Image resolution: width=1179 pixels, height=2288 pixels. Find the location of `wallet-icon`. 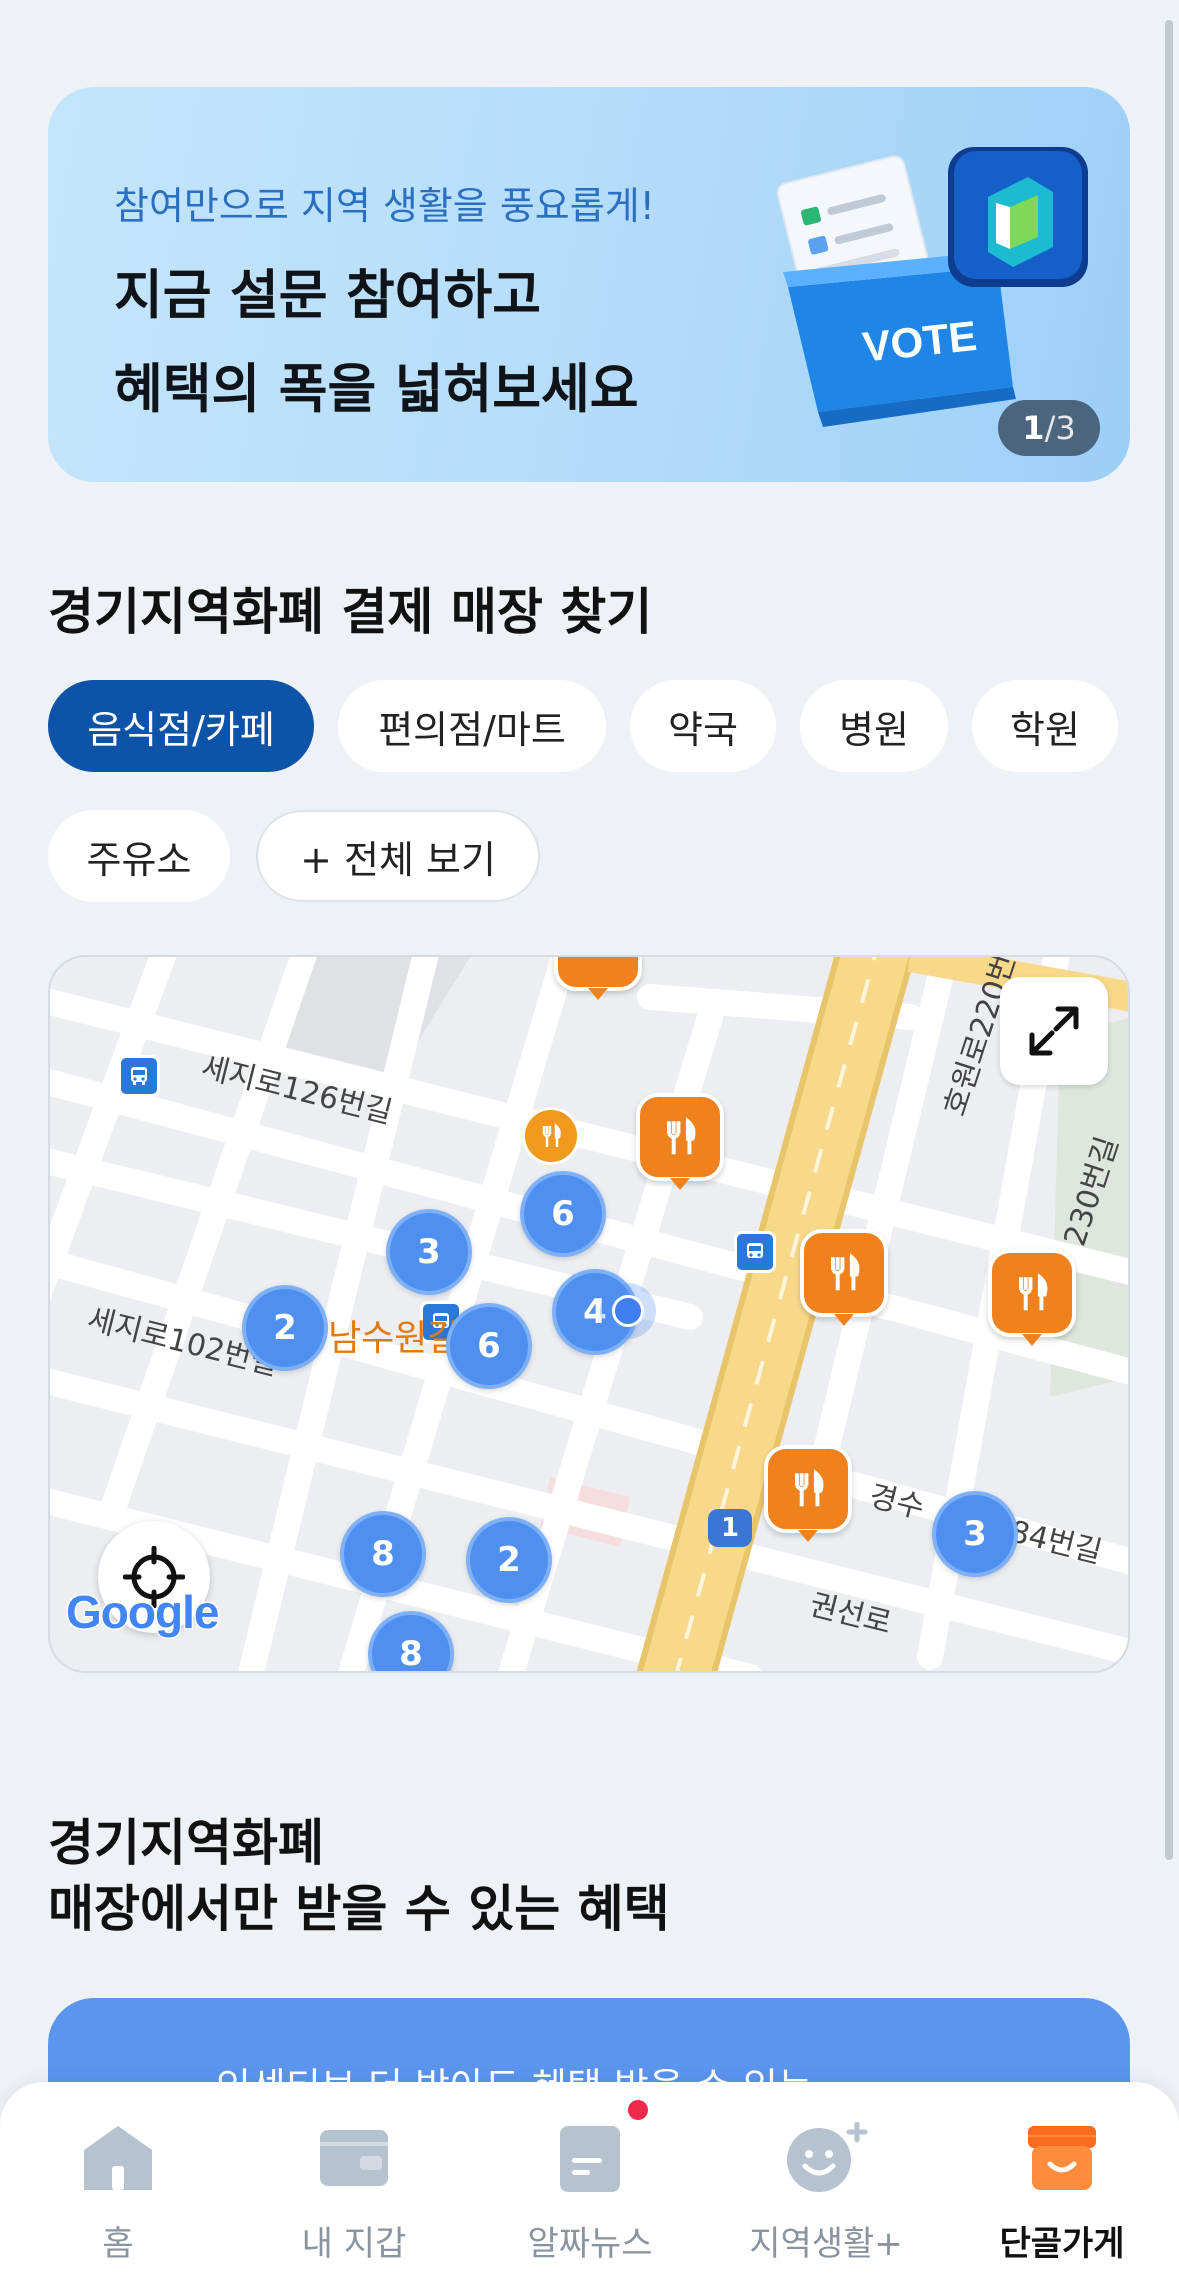

wallet-icon is located at coordinates (354, 2158).